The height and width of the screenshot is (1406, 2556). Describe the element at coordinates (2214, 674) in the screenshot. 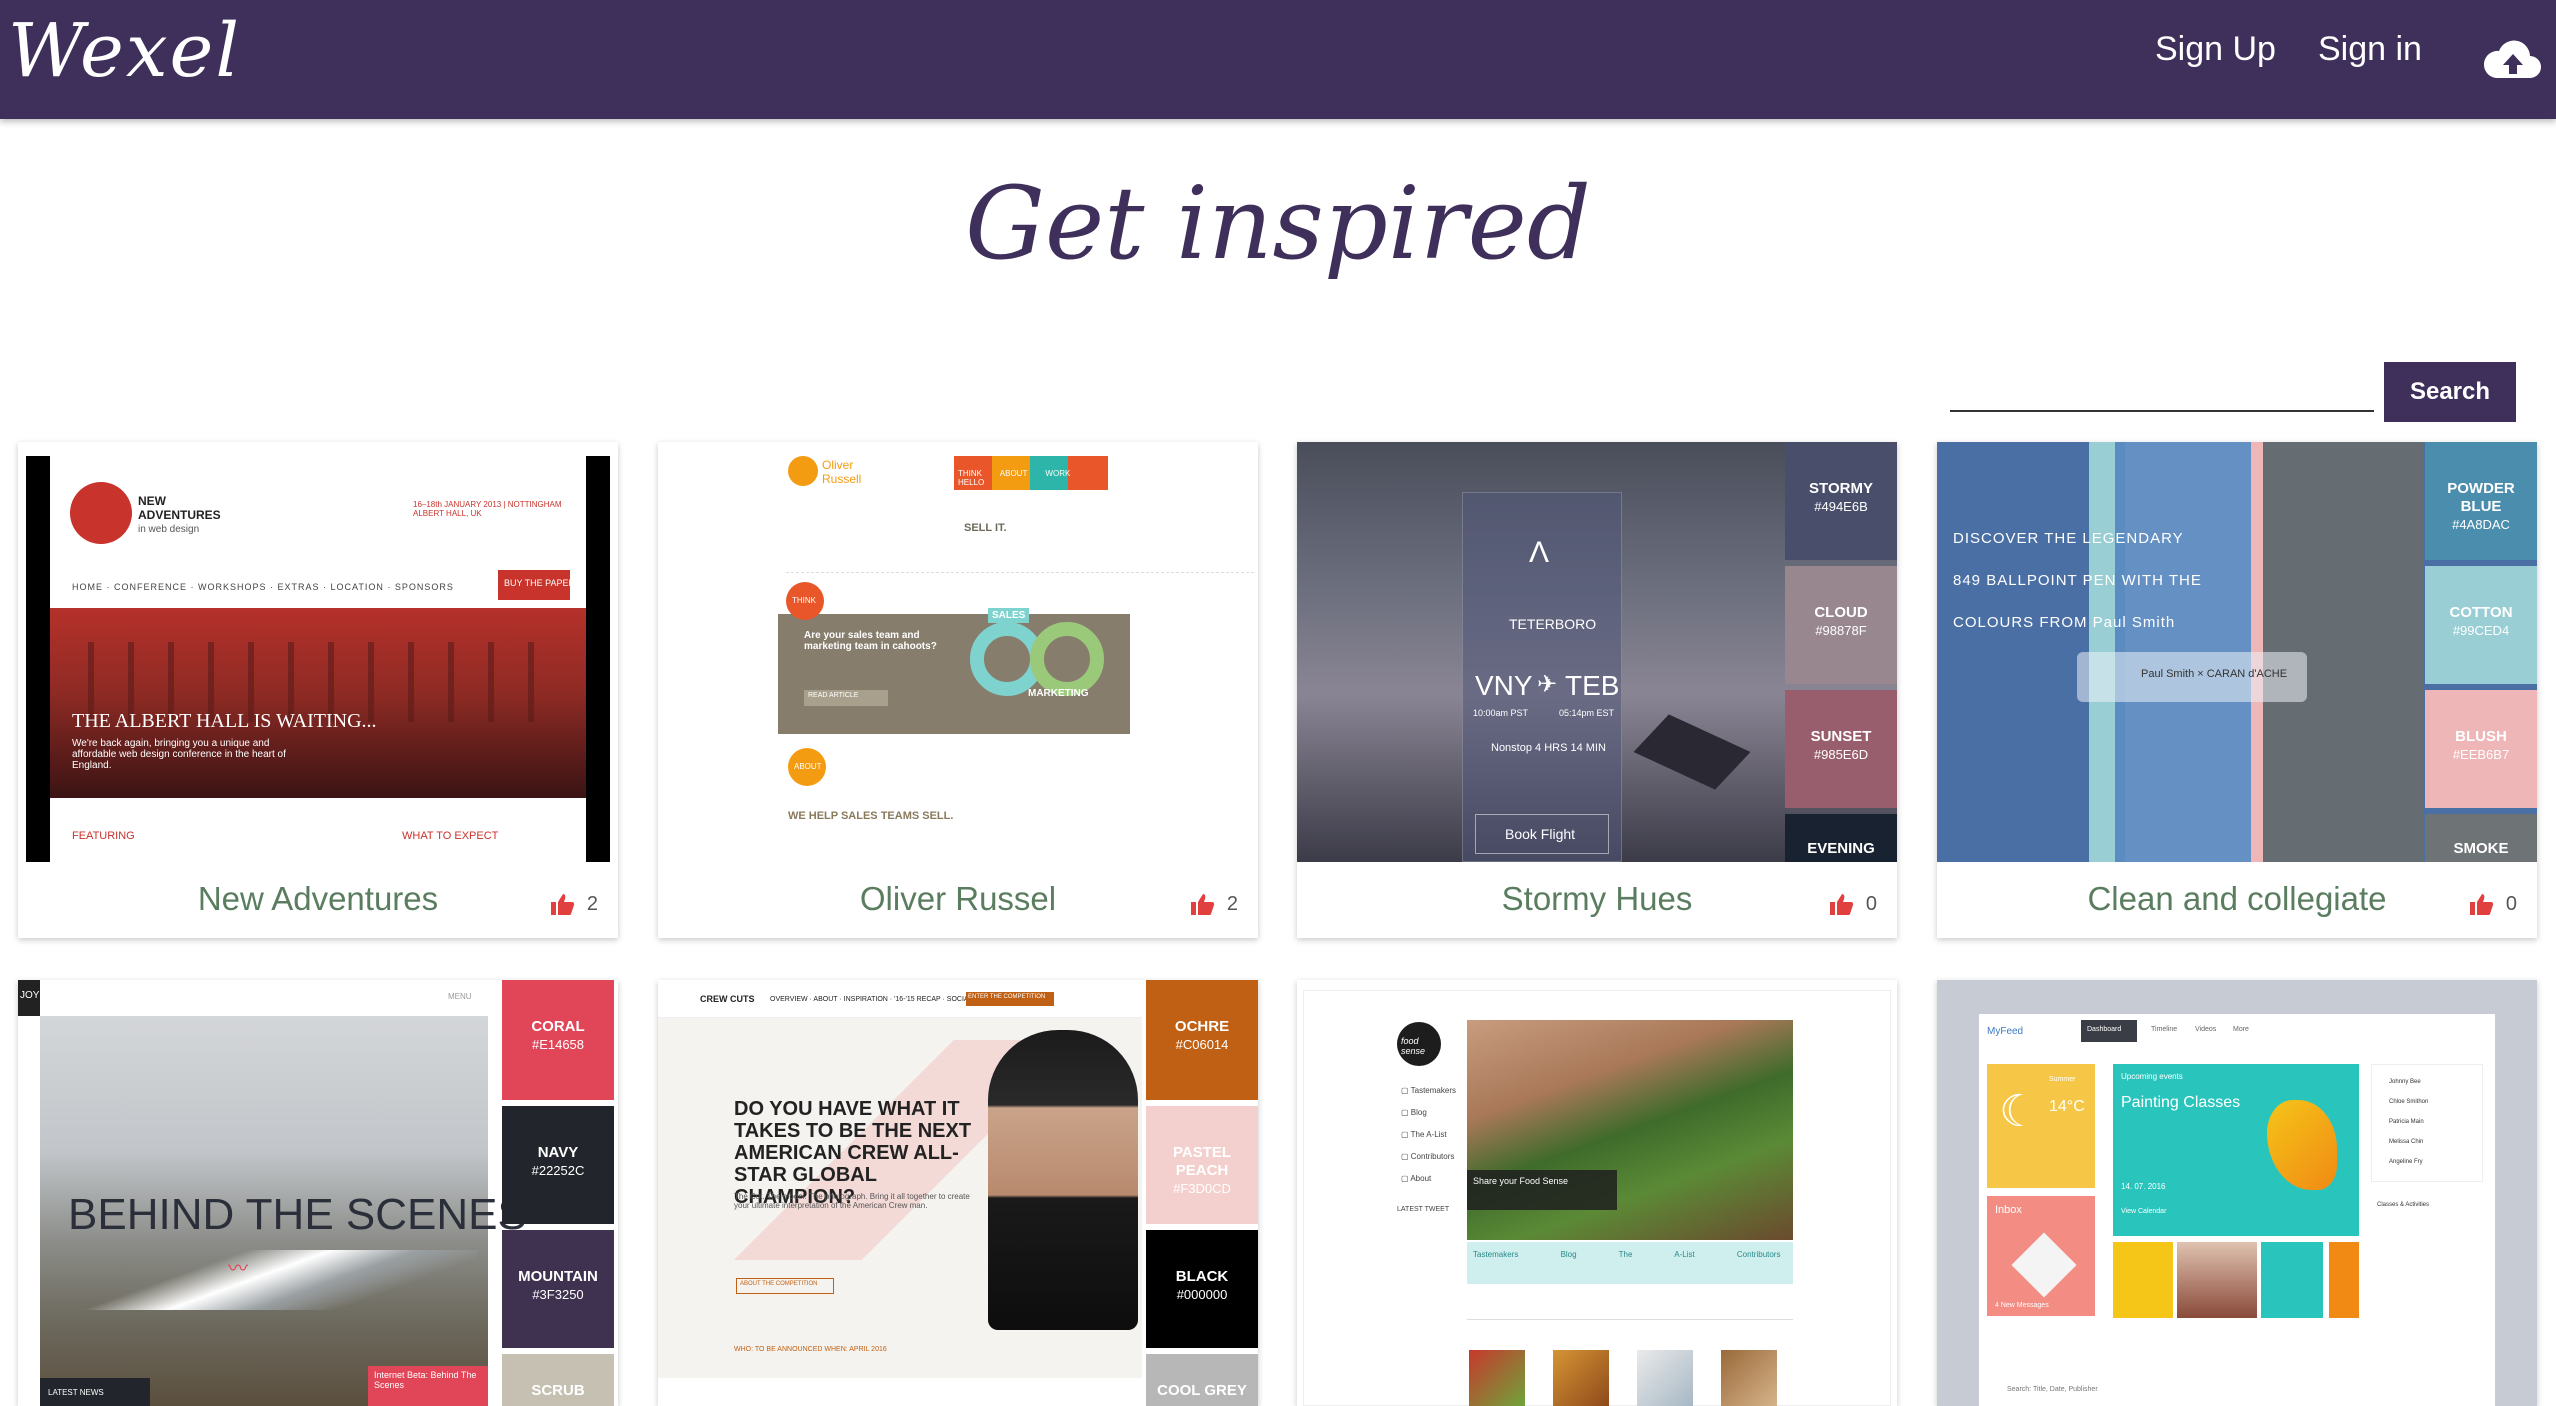

I see `pen-engraving: Paul Smith × CARAN d'ACHE` at that location.